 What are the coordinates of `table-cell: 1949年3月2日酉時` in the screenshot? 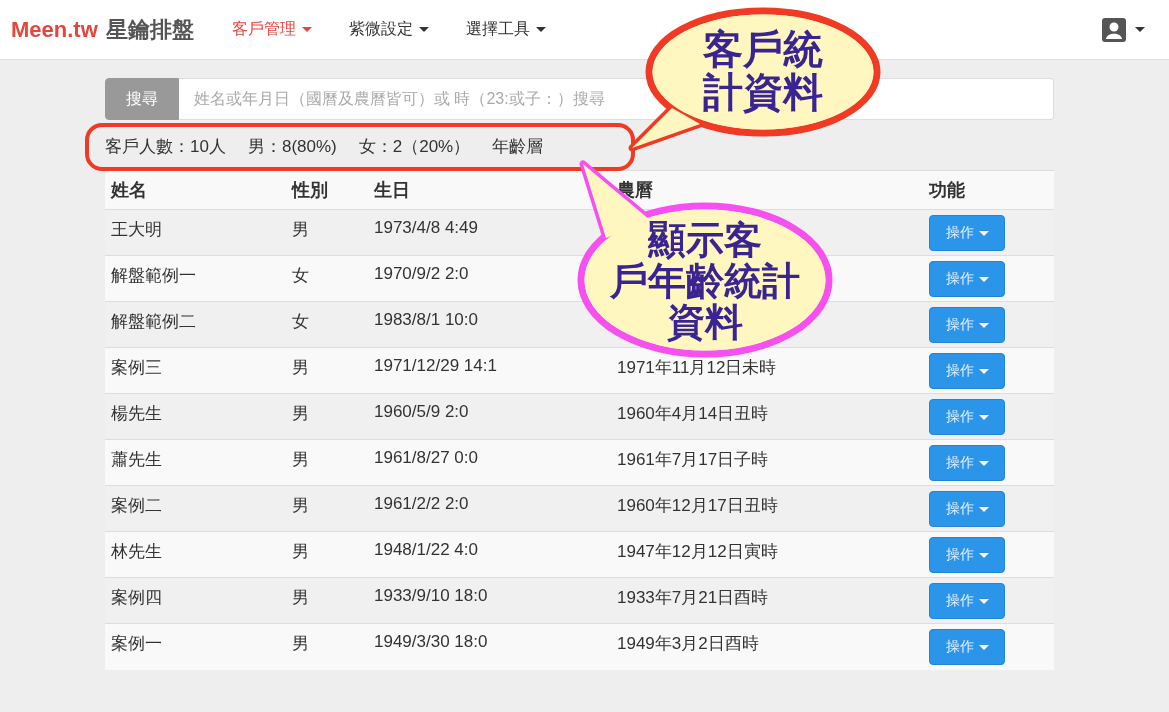 It's located at (688, 643).